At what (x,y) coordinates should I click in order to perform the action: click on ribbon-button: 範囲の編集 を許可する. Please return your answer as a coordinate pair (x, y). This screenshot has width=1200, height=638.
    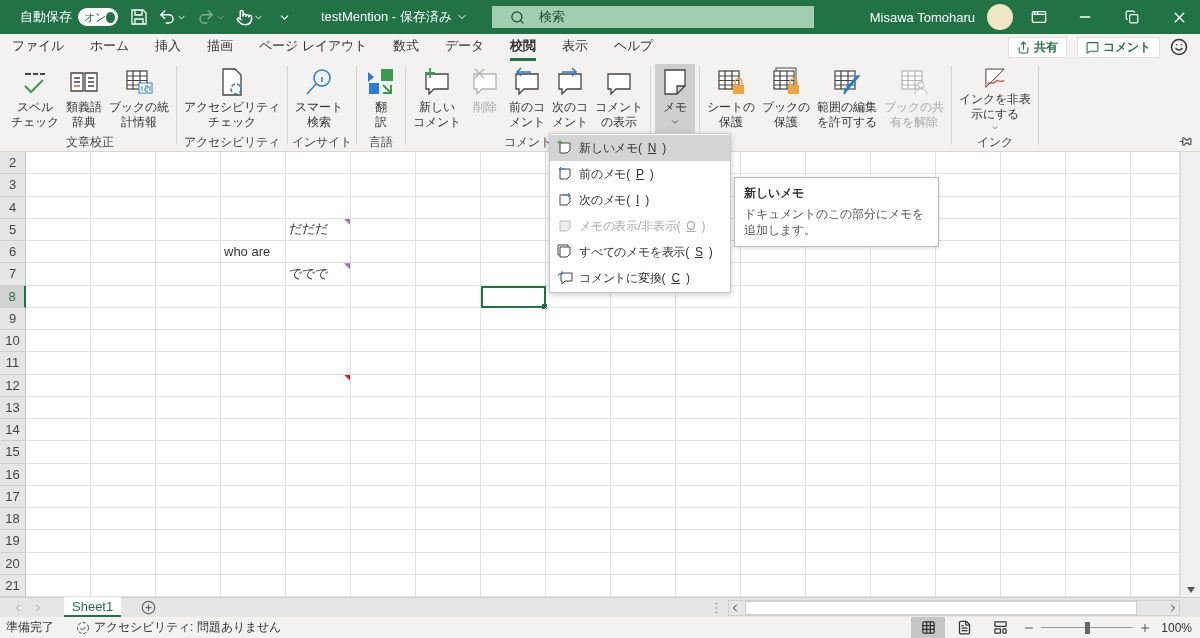
    Looking at the image, I should click on (847, 99).